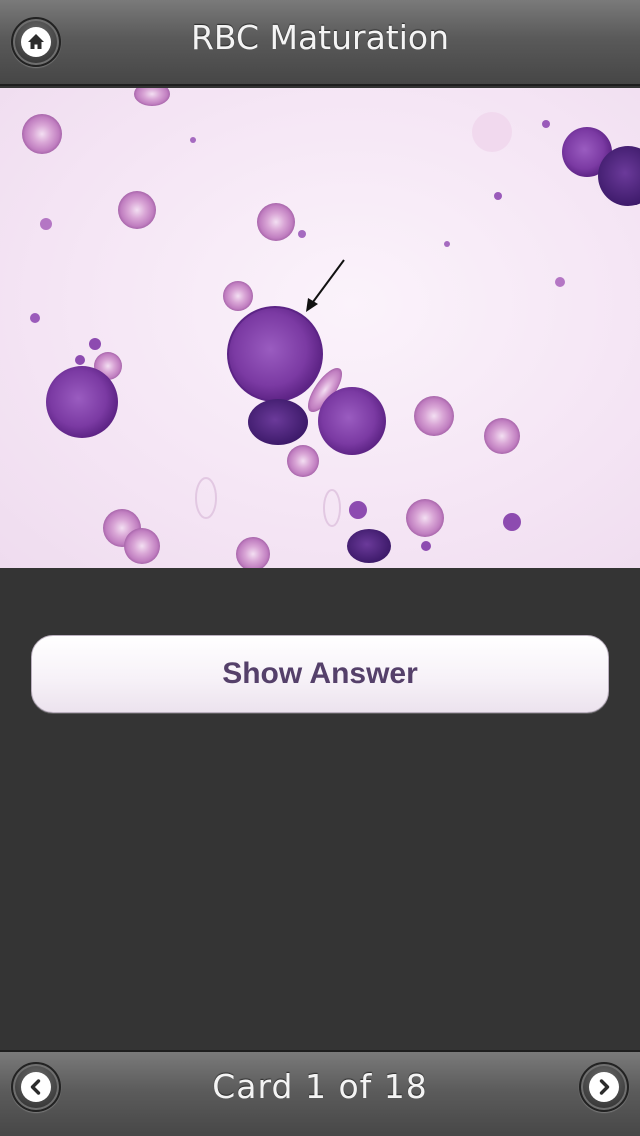  I want to click on card-counter: Card 1 of 18, so click(320, 1086).